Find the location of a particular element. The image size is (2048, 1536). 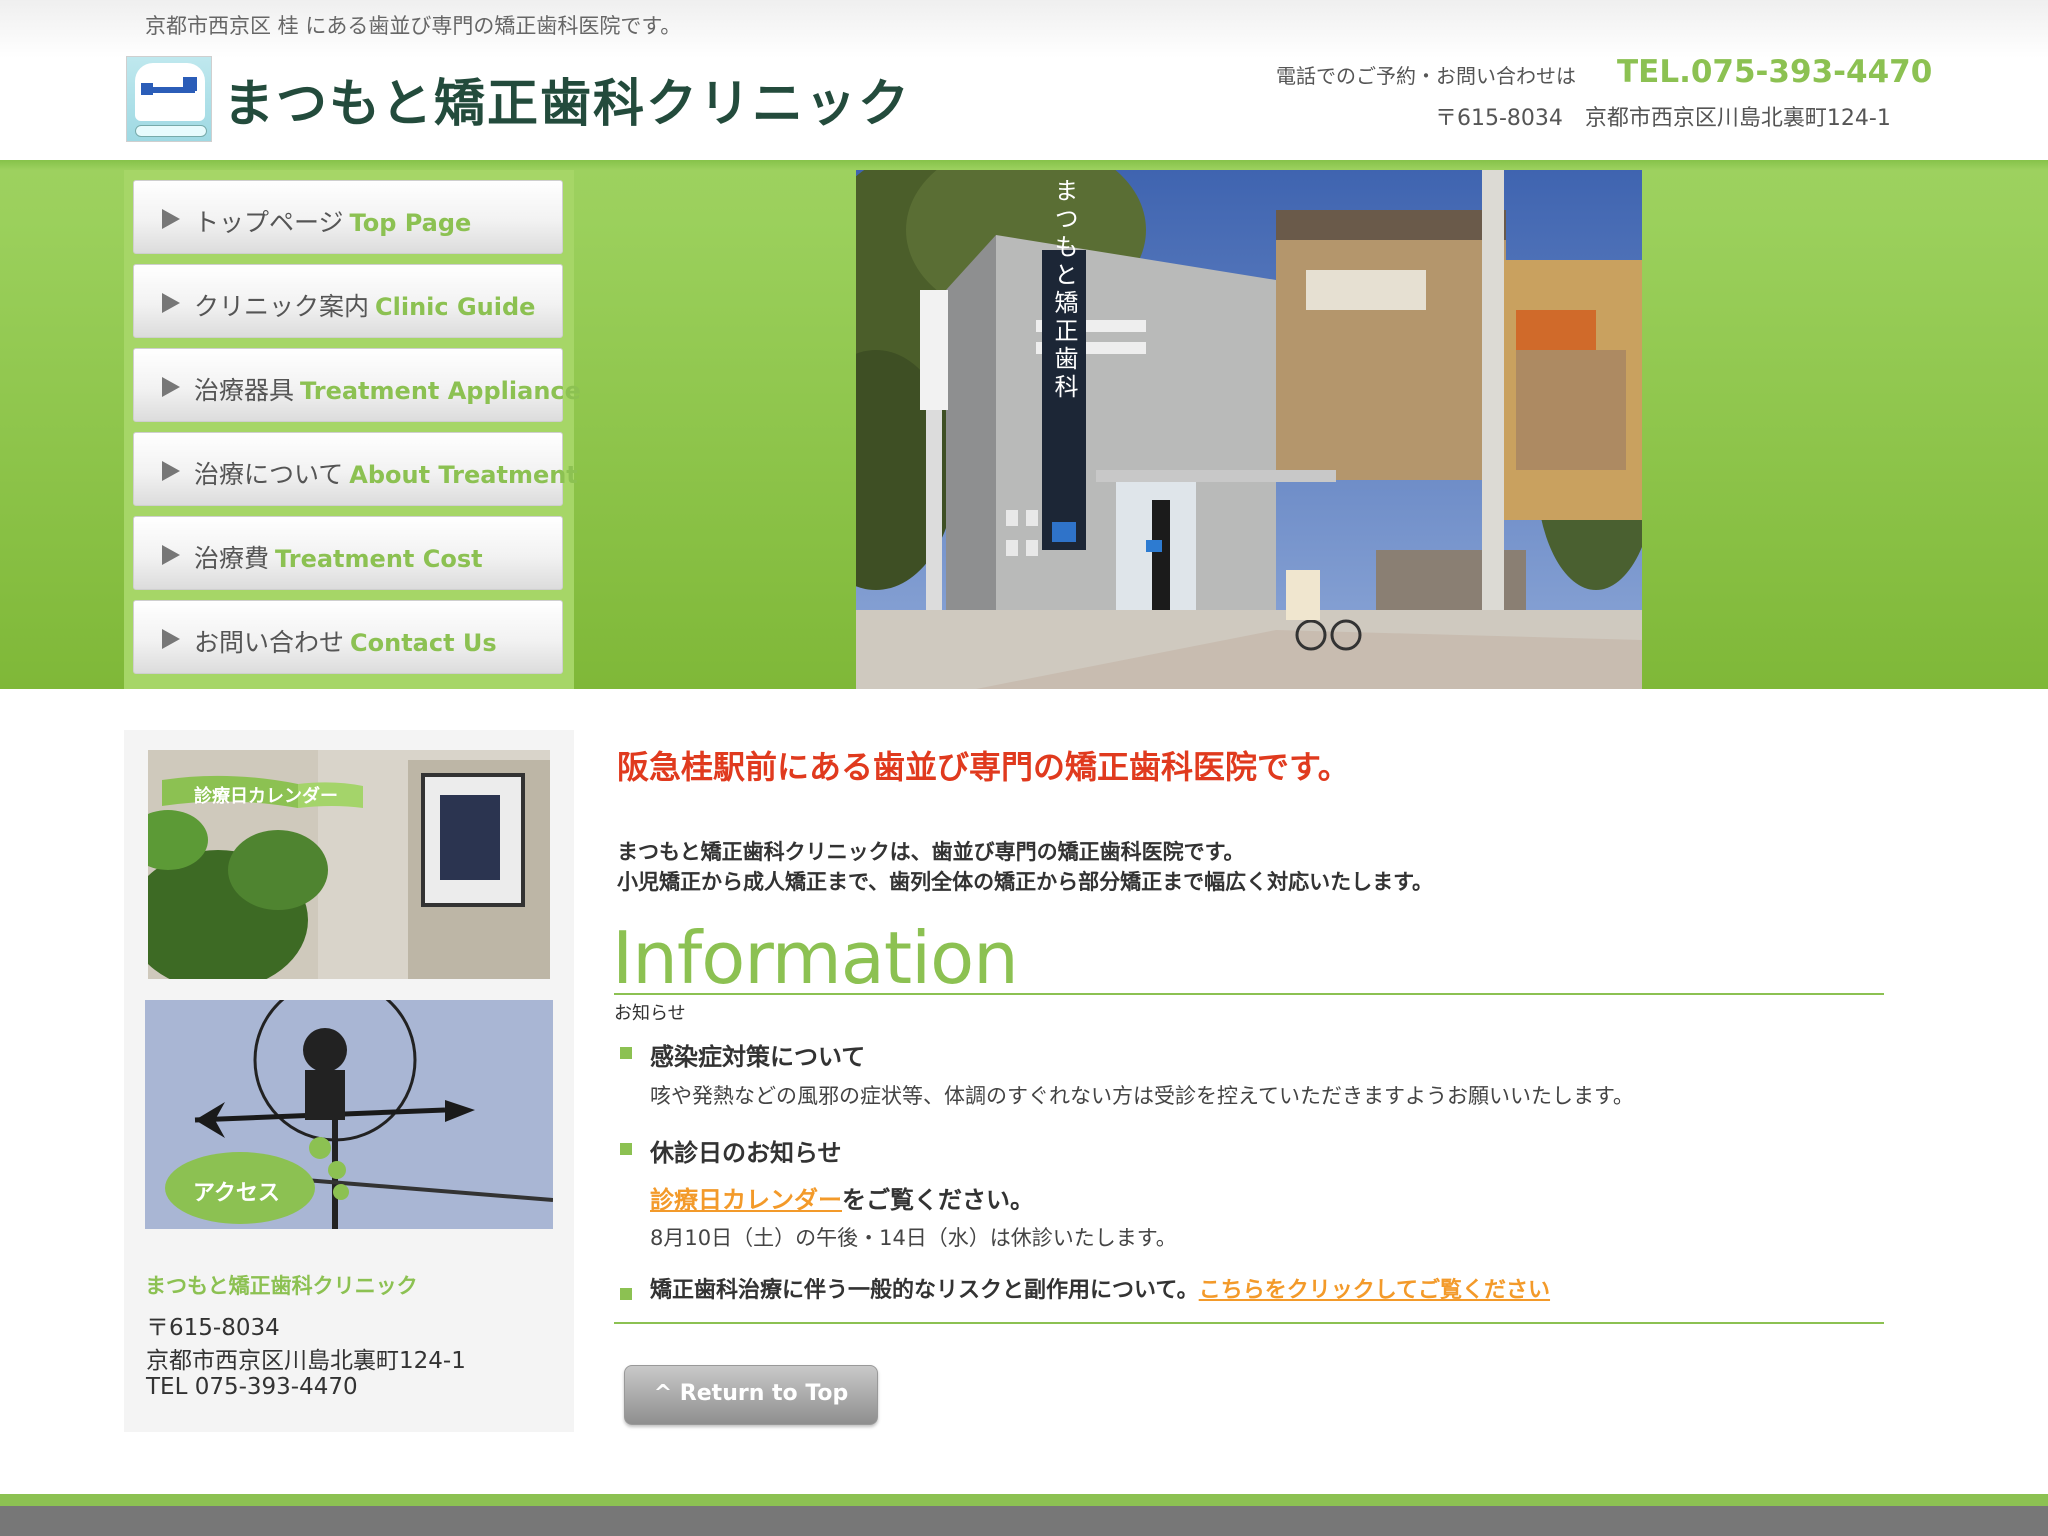

calendar-banner-label: 診療日カレンダー is located at coordinates (266, 796).